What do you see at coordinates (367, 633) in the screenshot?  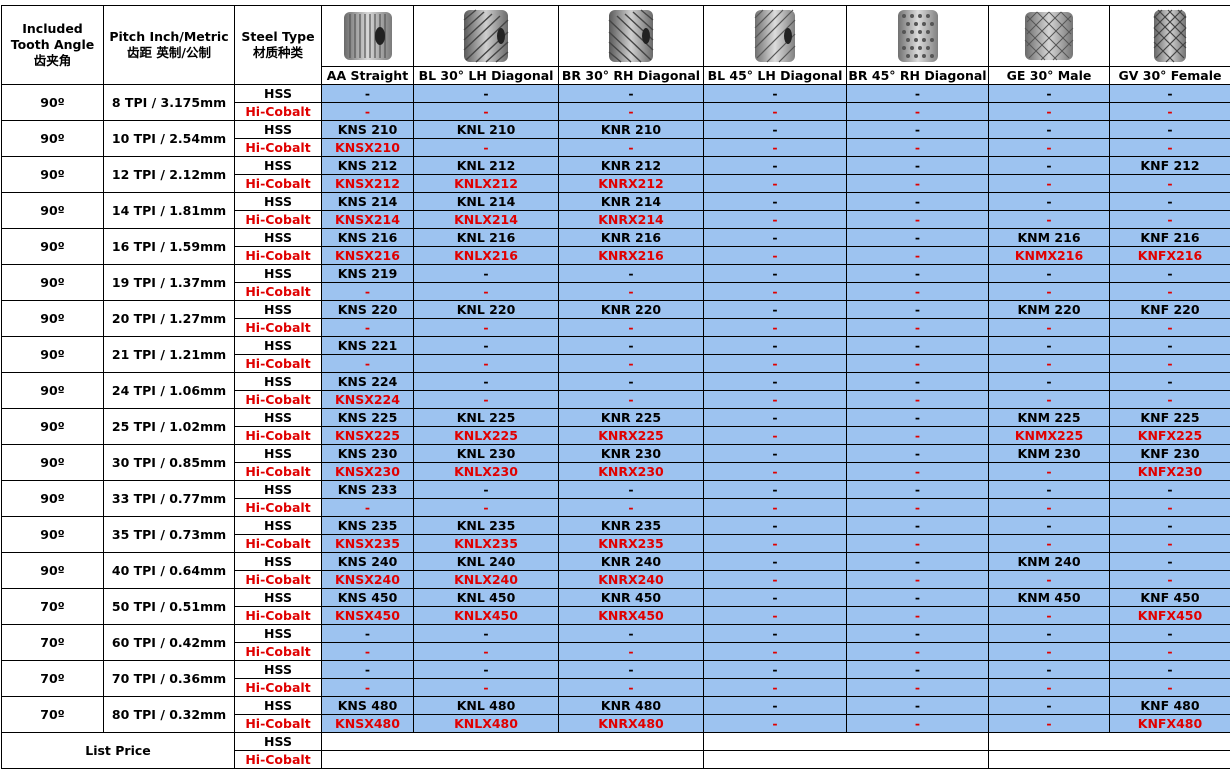 I see `part-number-hss-straight: -` at bounding box center [367, 633].